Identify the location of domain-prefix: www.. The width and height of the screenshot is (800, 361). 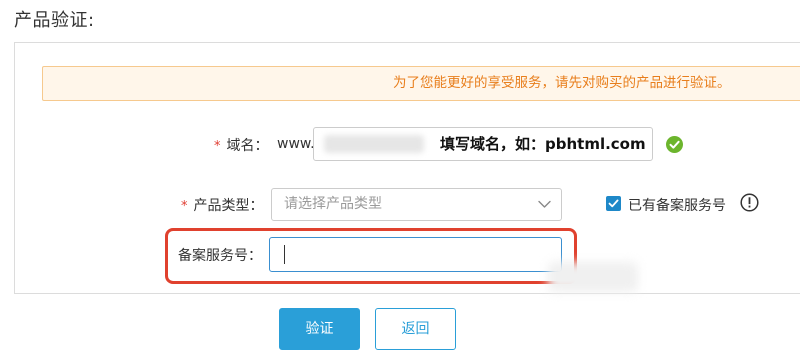
(296, 144).